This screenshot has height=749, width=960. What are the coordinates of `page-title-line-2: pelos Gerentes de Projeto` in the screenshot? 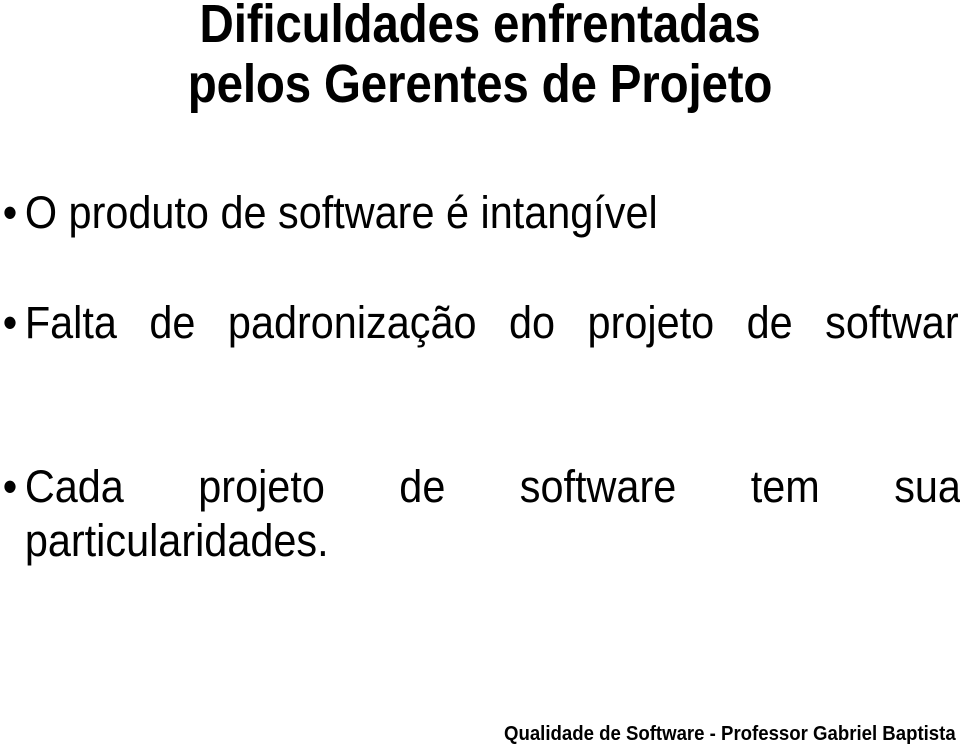 It's located at (480, 84).